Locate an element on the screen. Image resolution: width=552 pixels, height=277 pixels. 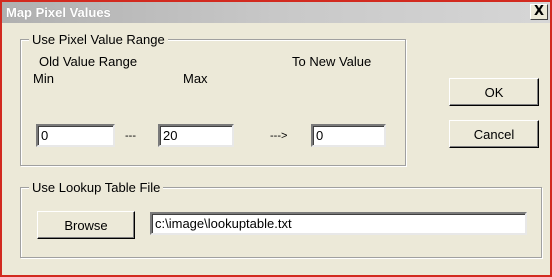
lookup-table-legend: Use Lookup Table File is located at coordinates (96, 187).